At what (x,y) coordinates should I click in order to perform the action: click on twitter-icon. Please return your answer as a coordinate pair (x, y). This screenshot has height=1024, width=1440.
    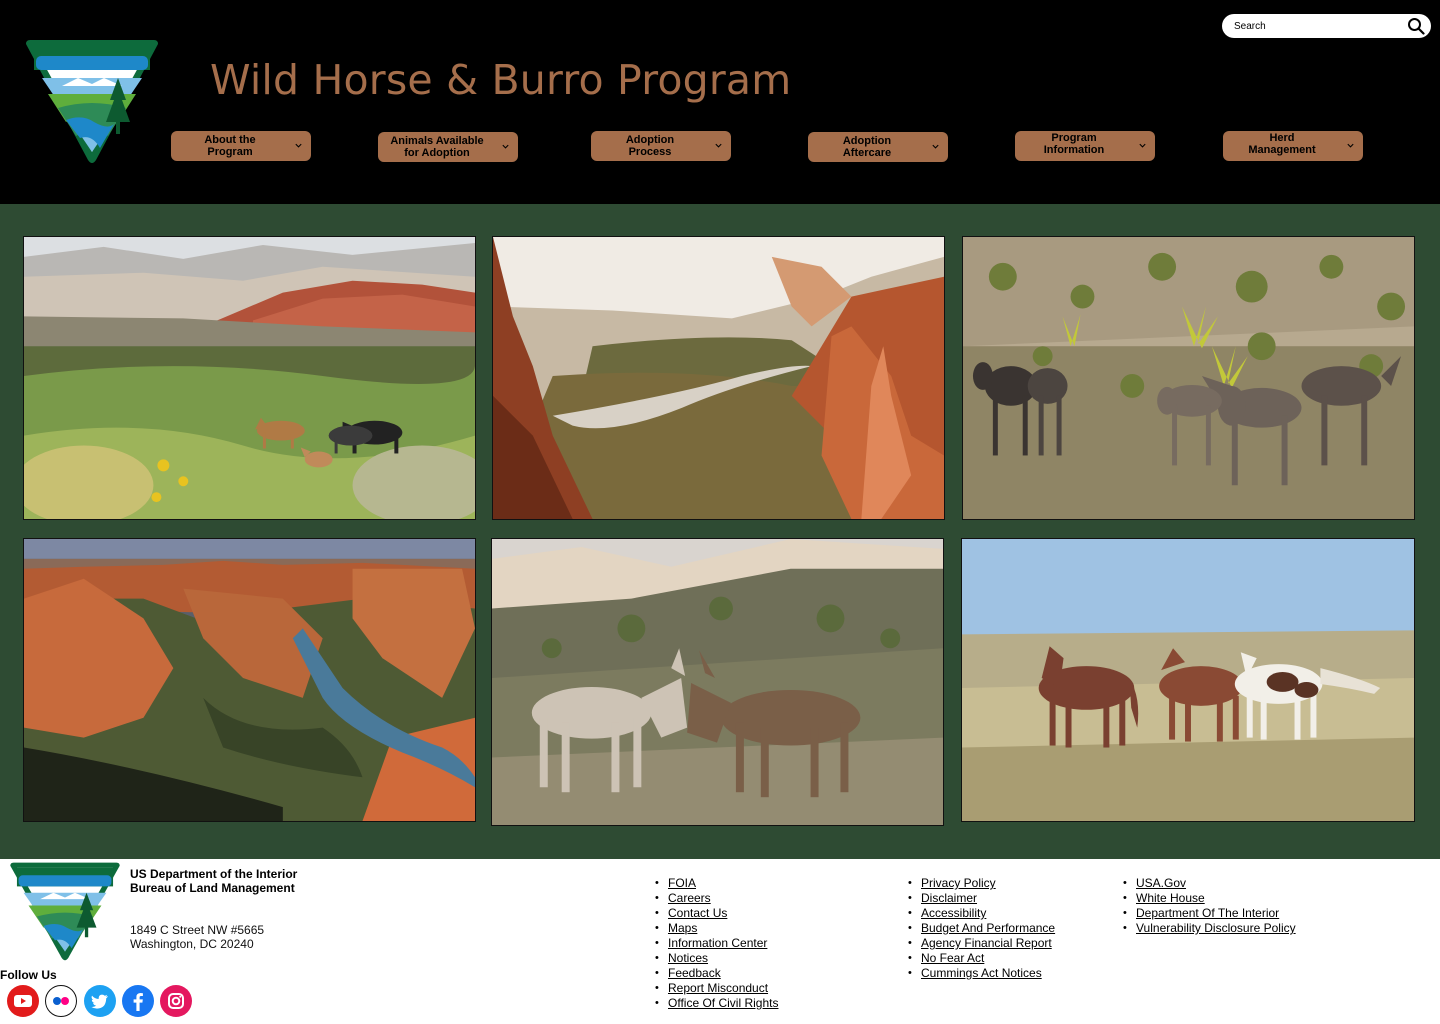
    Looking at the image, I should click on (100, 1001).